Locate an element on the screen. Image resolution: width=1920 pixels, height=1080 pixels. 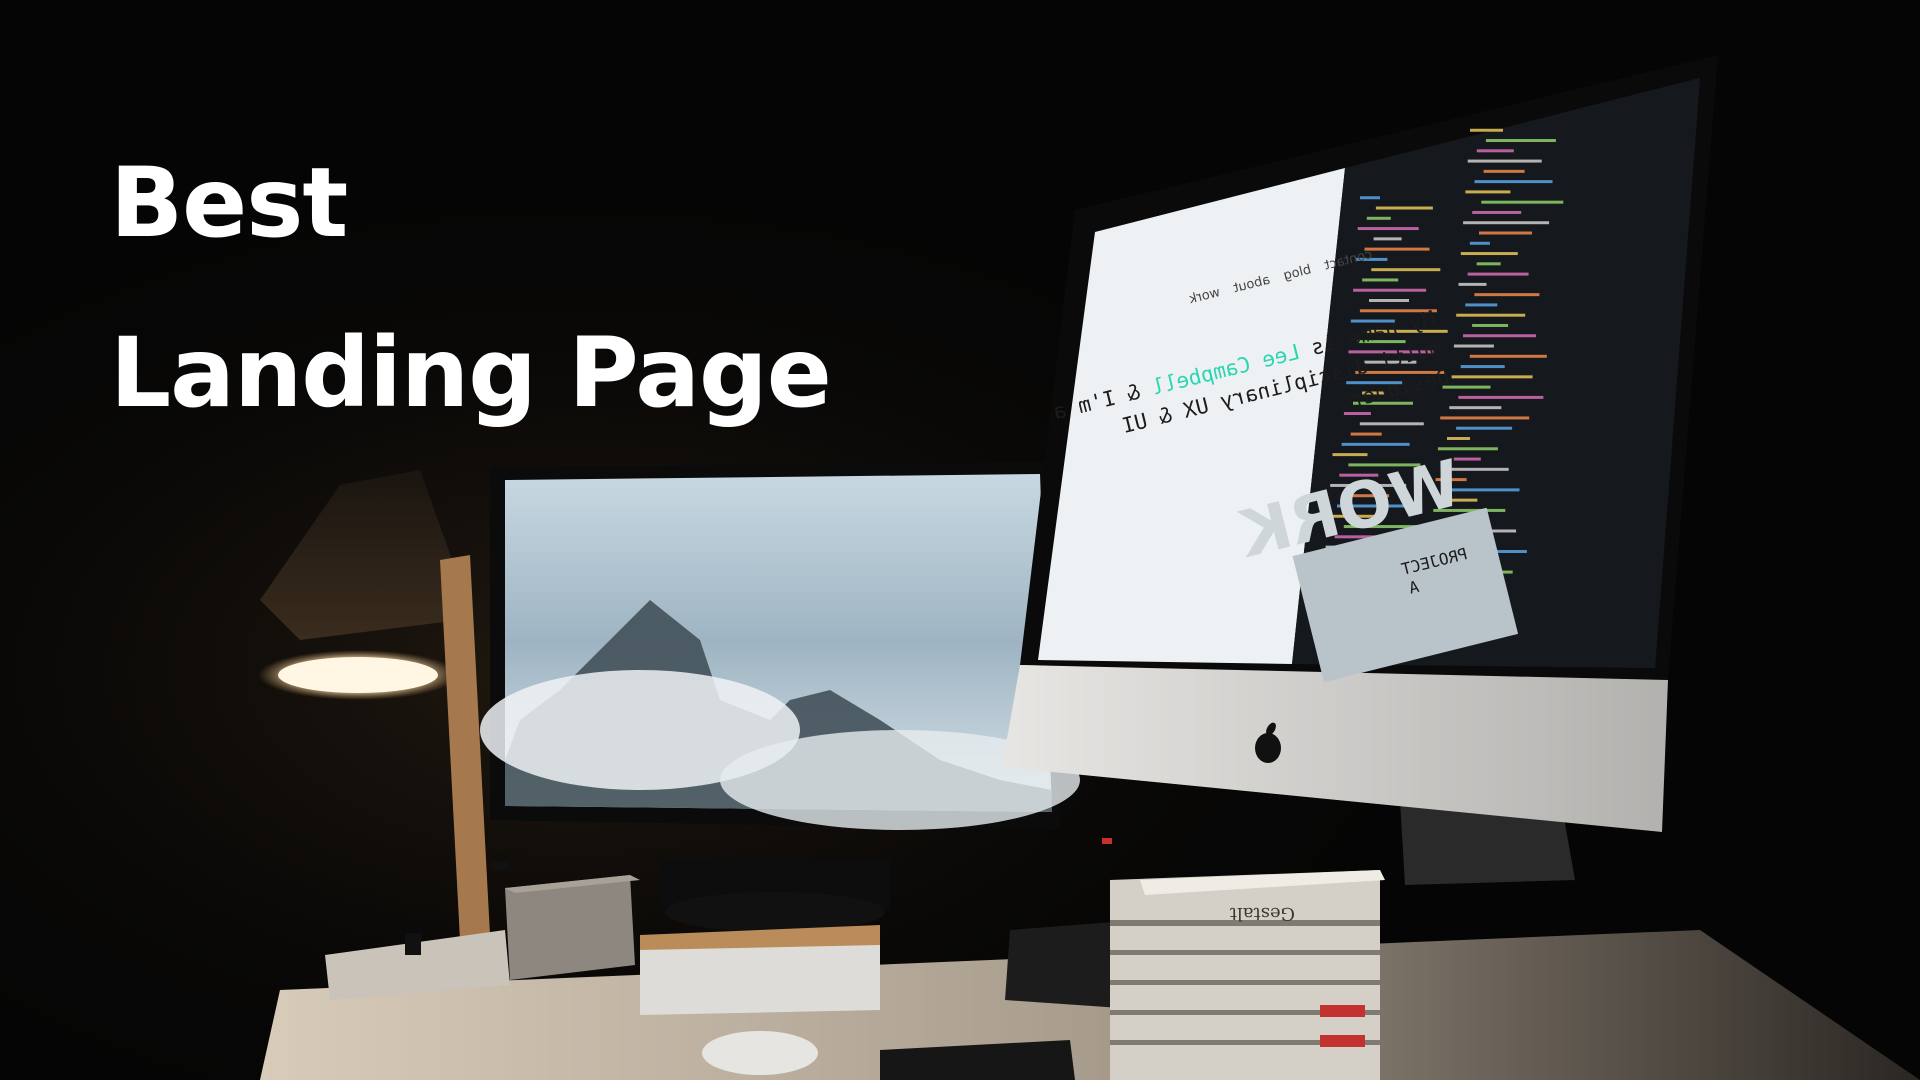
cork-box is located at coordinates (760, 970).